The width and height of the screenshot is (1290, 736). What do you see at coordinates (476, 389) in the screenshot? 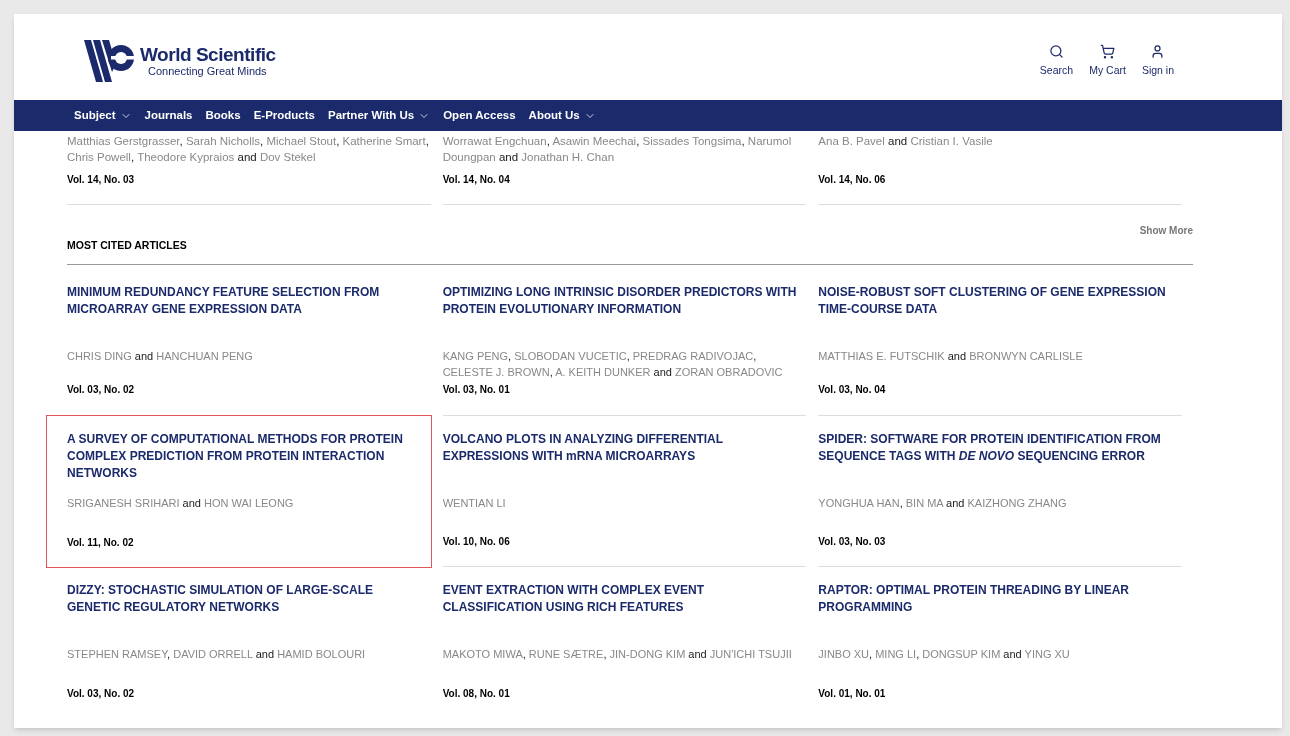
I see `volume-label: Vol. 03, No. 01` at bounding box center [476, 389].